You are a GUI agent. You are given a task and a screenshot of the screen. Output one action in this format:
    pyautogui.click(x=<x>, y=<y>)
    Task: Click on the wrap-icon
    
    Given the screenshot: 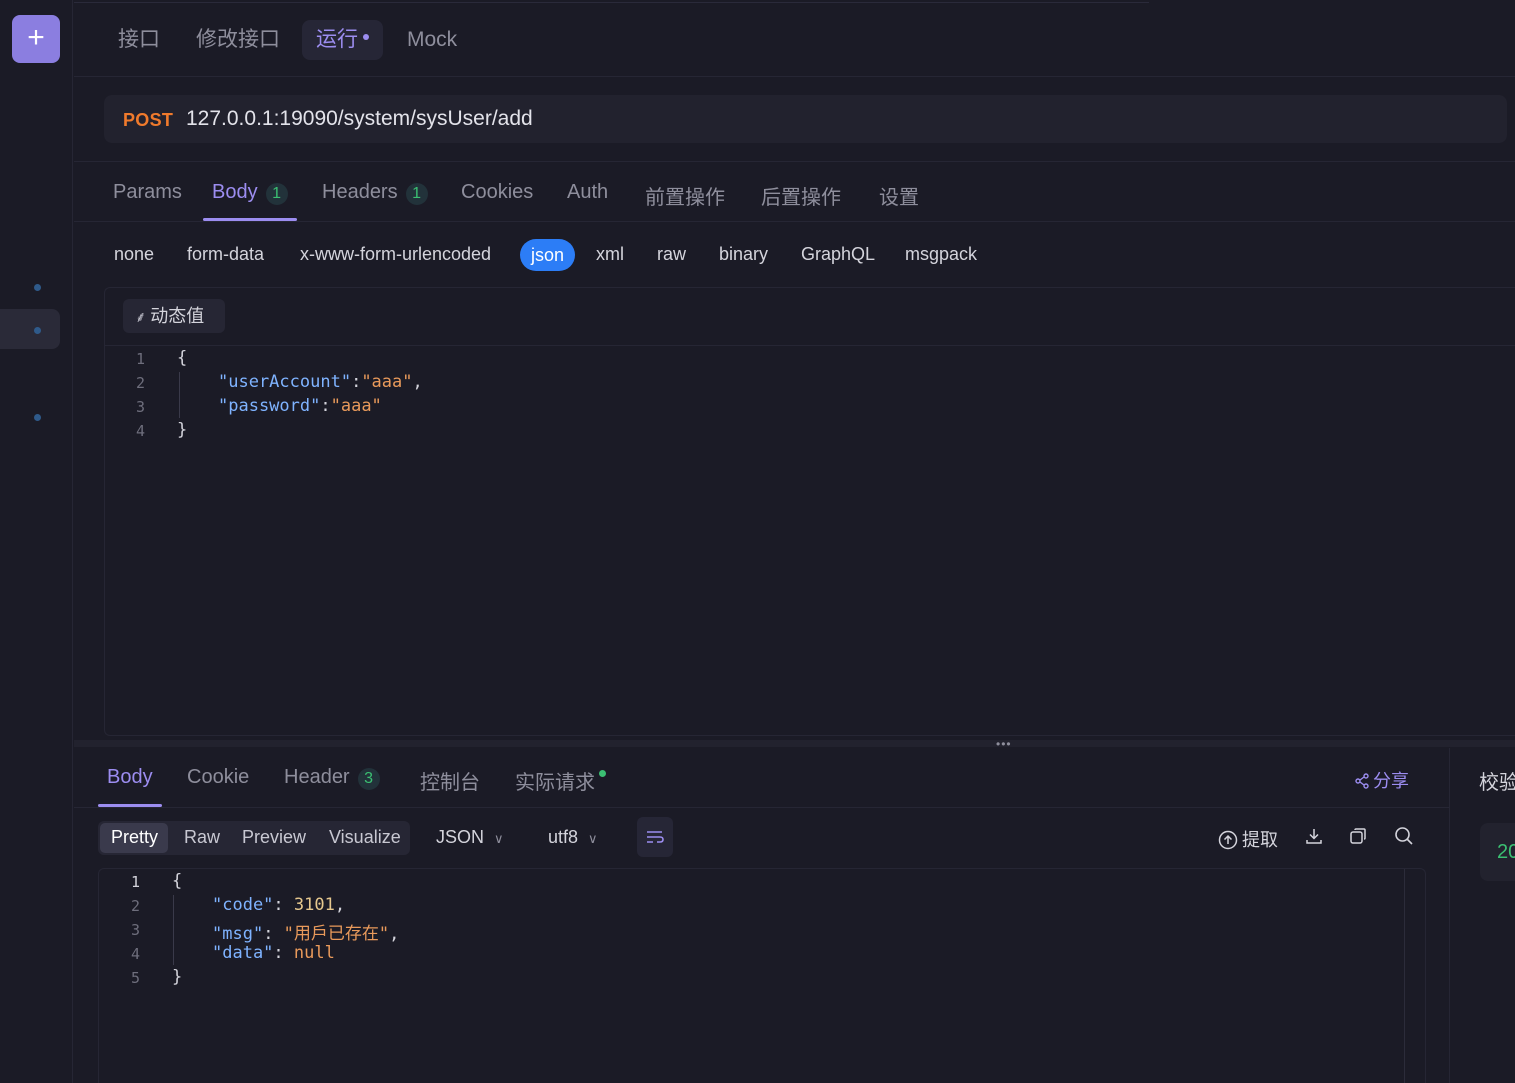 What is the action you would take?
    pyautogui.click(x=655, y=837)
    